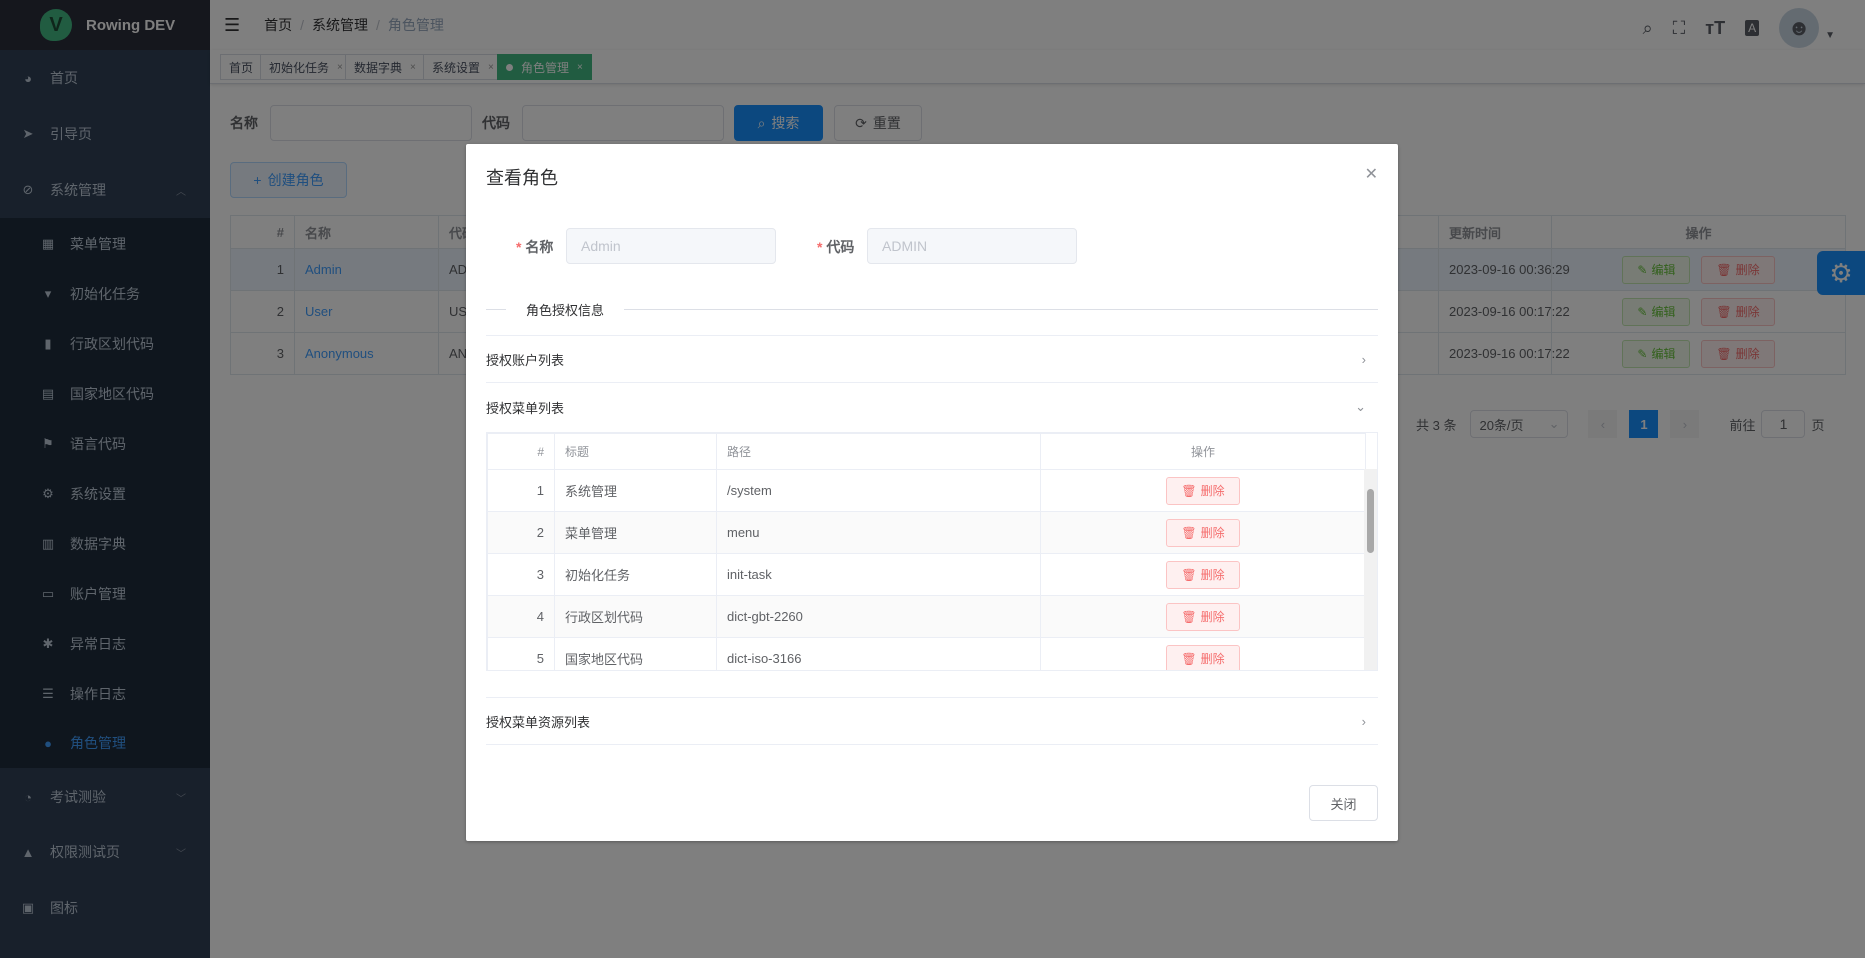 The width and height of the screenshot is (1865, 958). I want to click on close-icon: ✕, so click(1371, 174).